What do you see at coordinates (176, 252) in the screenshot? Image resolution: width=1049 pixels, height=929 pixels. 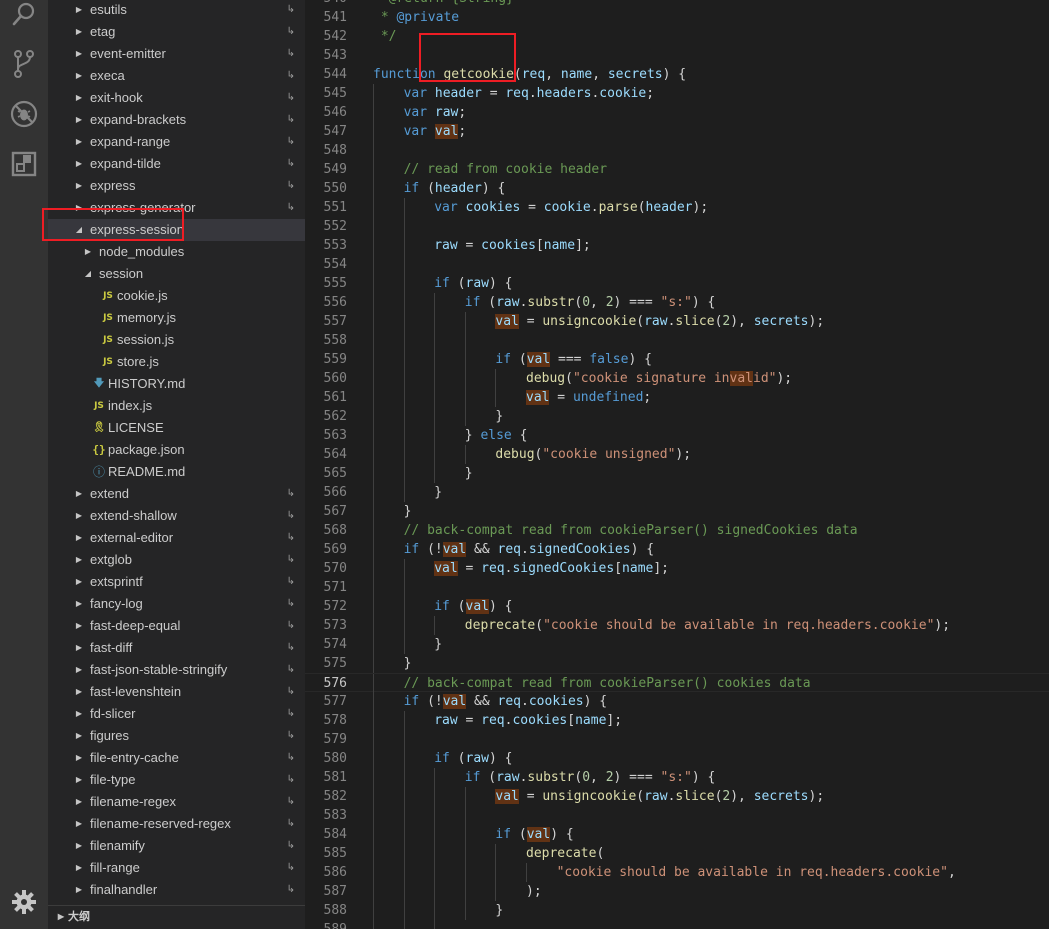 I see `tree-folder: ▶ node_modules` at bounding box center [176, 252].